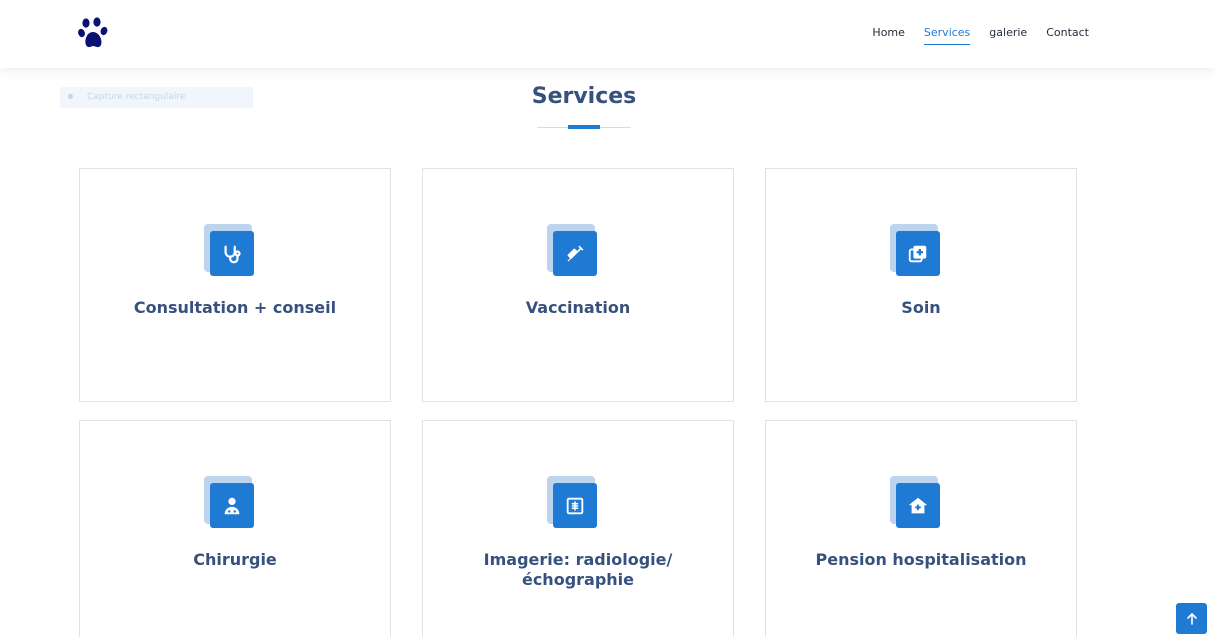 This screenshot has width=1215, height=637. I want to click on paw-icon, so click(93, 34).